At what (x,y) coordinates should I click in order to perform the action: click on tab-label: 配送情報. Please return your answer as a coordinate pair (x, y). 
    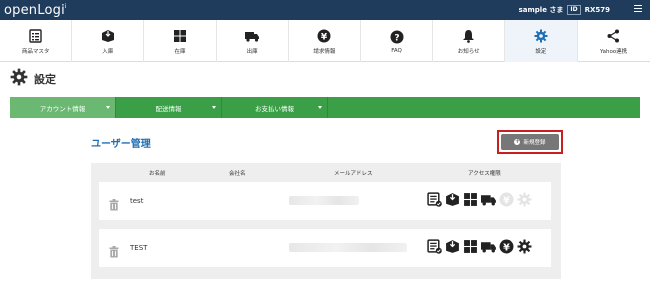
    Looking at the image, I should click on (168, 108).